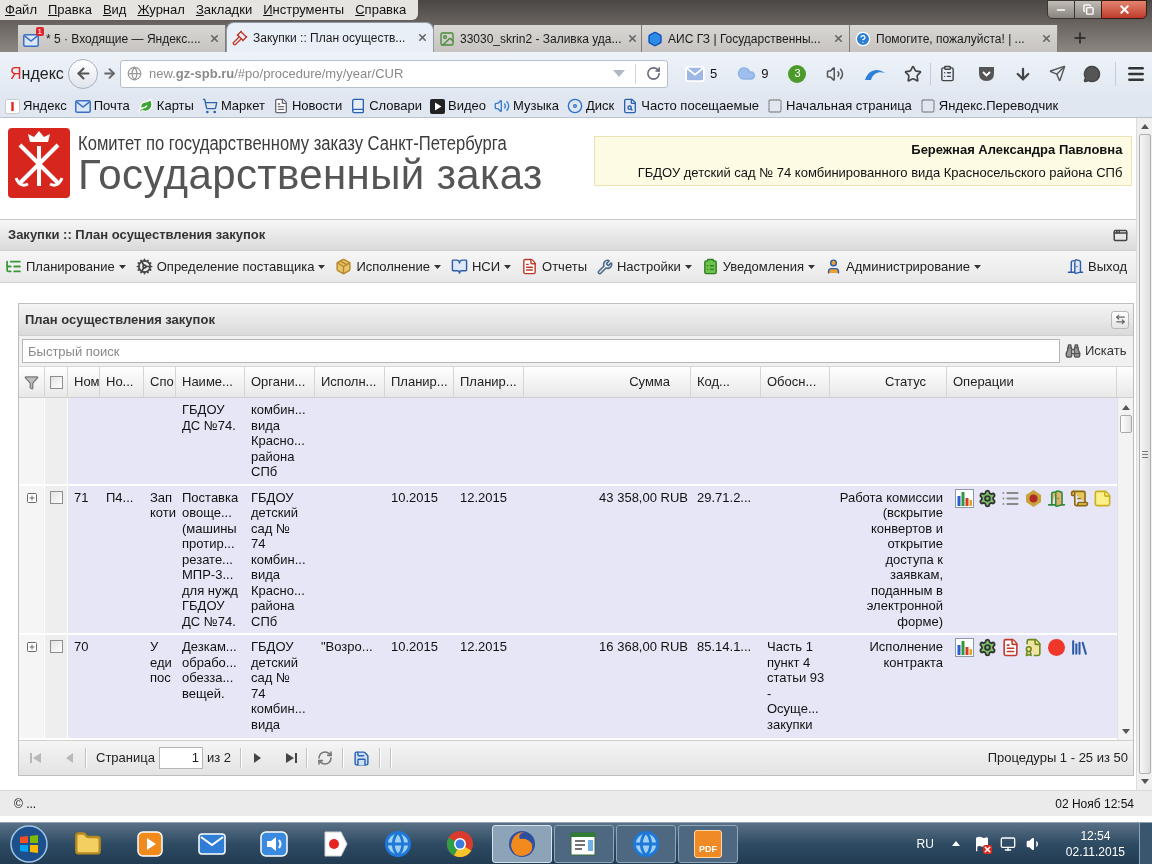  What do you see at coordinates (948, 73) in the screenshot?
I see `clipboard-icon` at bounding box center [948, 73].